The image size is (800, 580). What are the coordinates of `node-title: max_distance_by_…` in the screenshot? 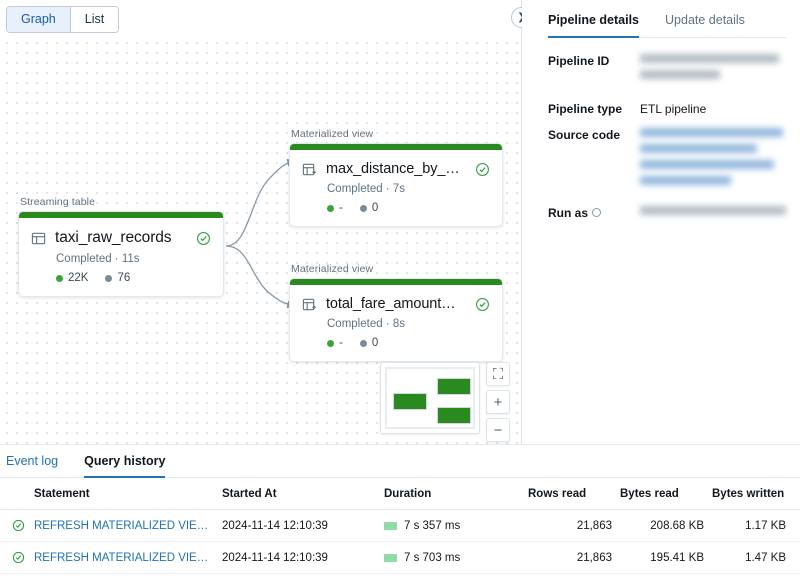 It's located at (393, 169).